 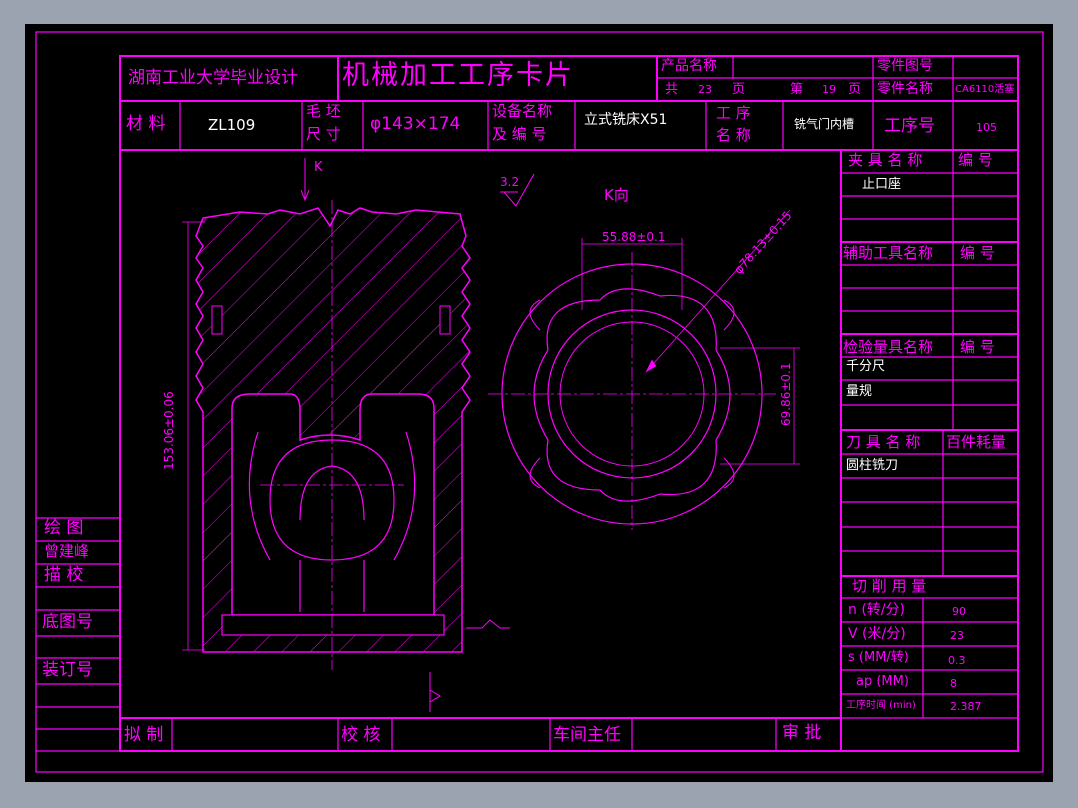 What do you see at coordinates (786, 394) in the screenshot?
I see `side-width-dimension: 69.86±0.1` at bounding box center [786, 394].